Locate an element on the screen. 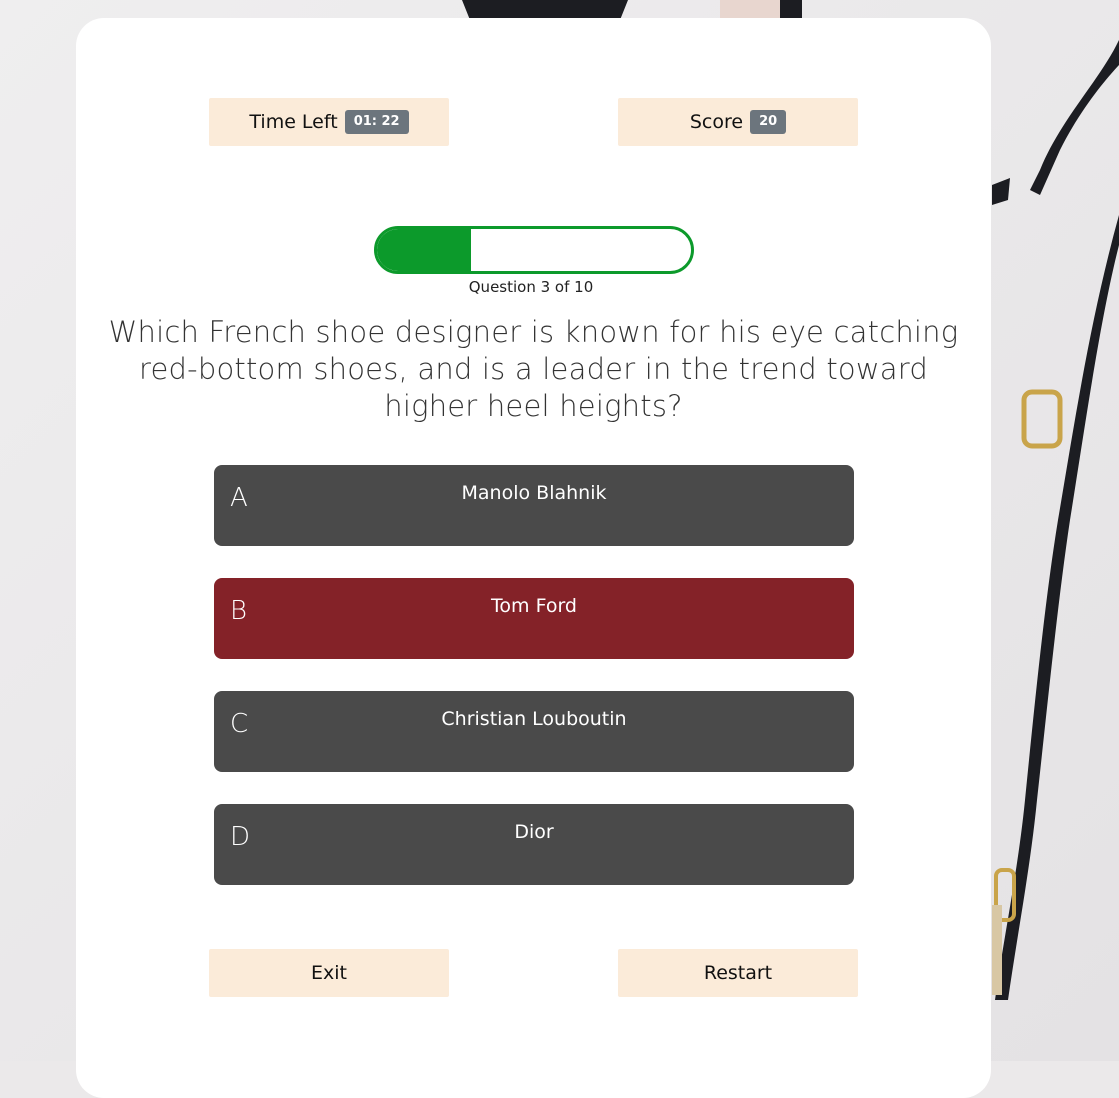  progress-section: Question 3 of 10 is located at coordinates (534, 261).